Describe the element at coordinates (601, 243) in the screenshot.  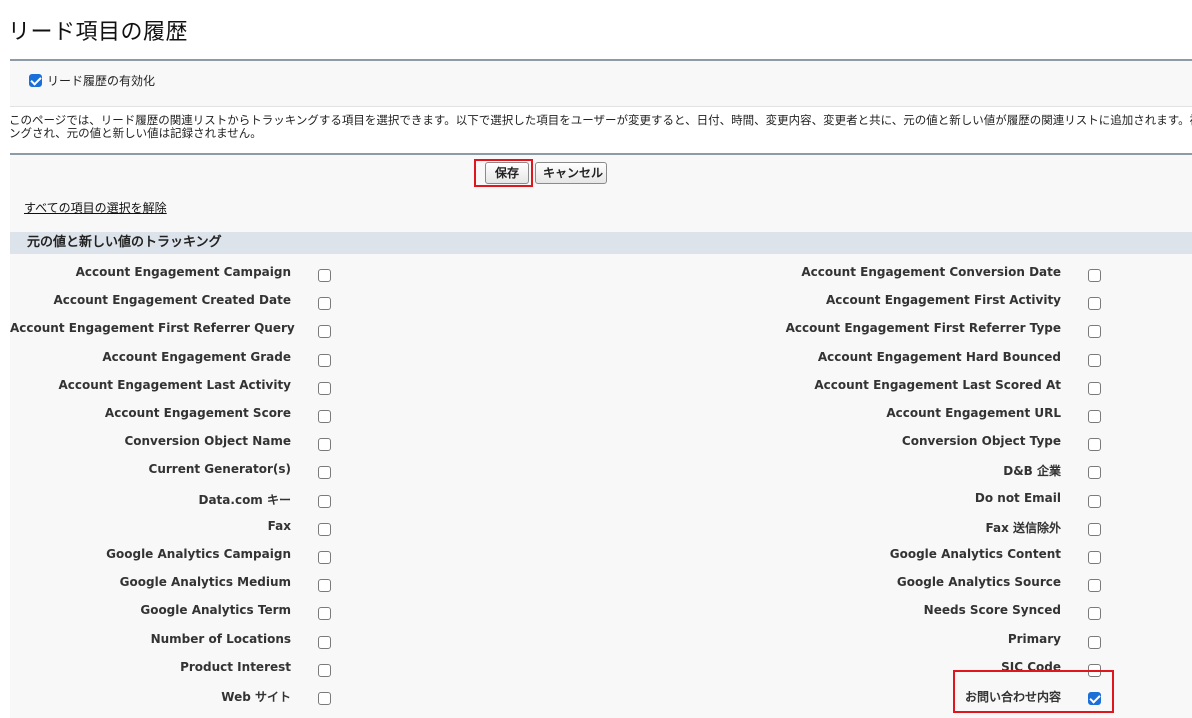
I see `section-header: 元の値と新しい値のトラッキング` at that location.